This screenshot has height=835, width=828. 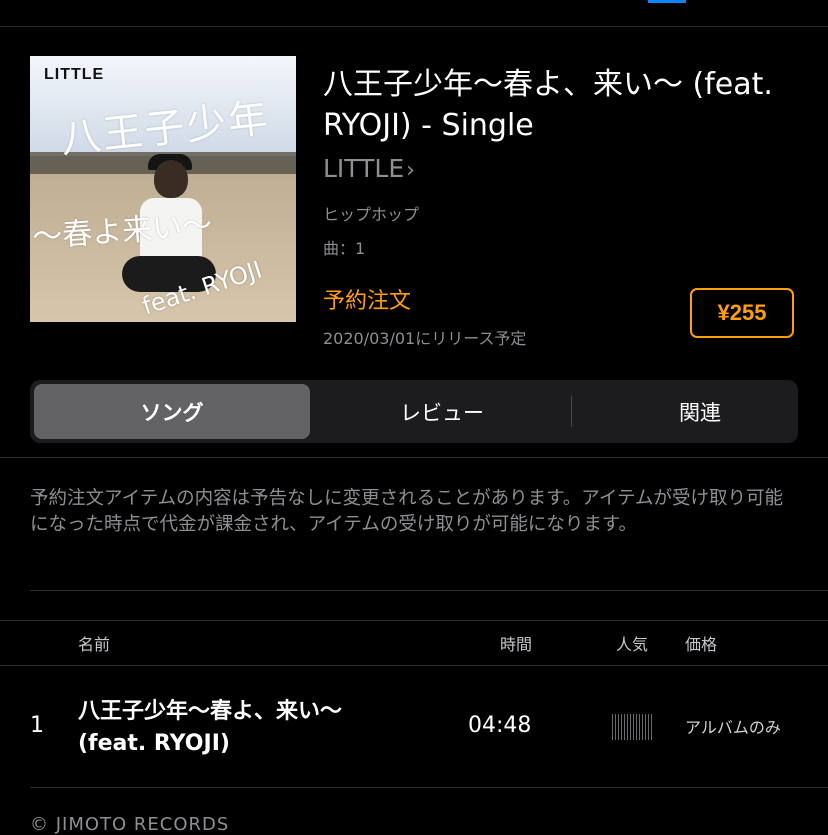 What do you see at coordinates (442, 411) in the screenshot?
I see `tab-reviews: レビュー` at bounding box center [442, 411].